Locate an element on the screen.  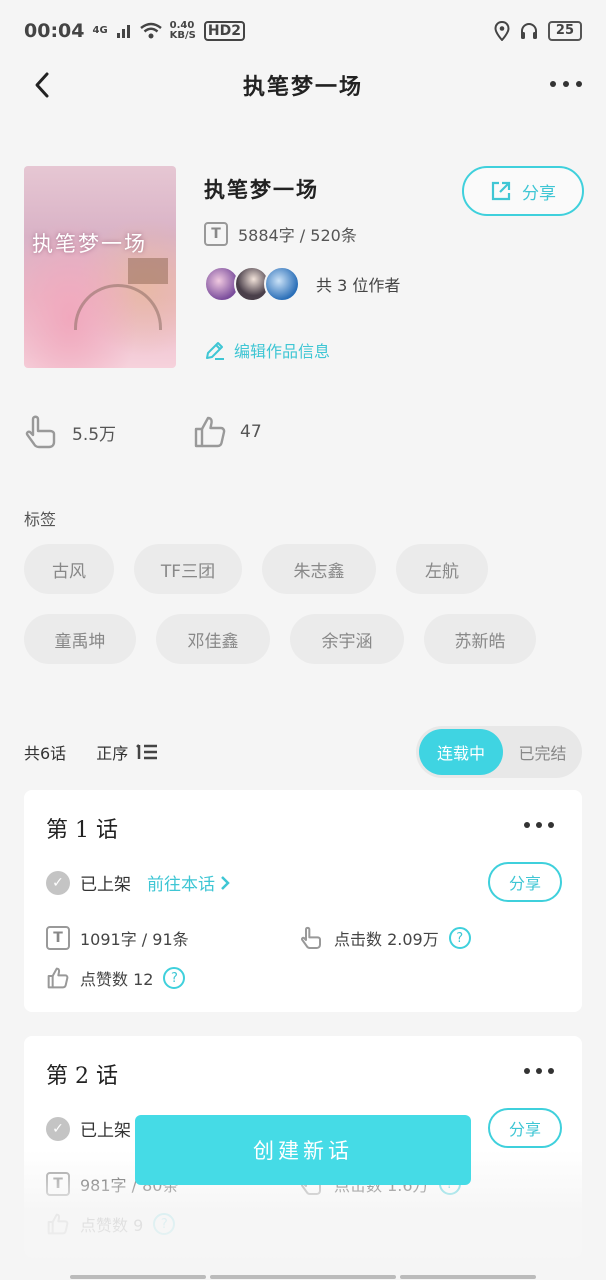
like-count-stat: 47 is located at coordinates (227, 432).